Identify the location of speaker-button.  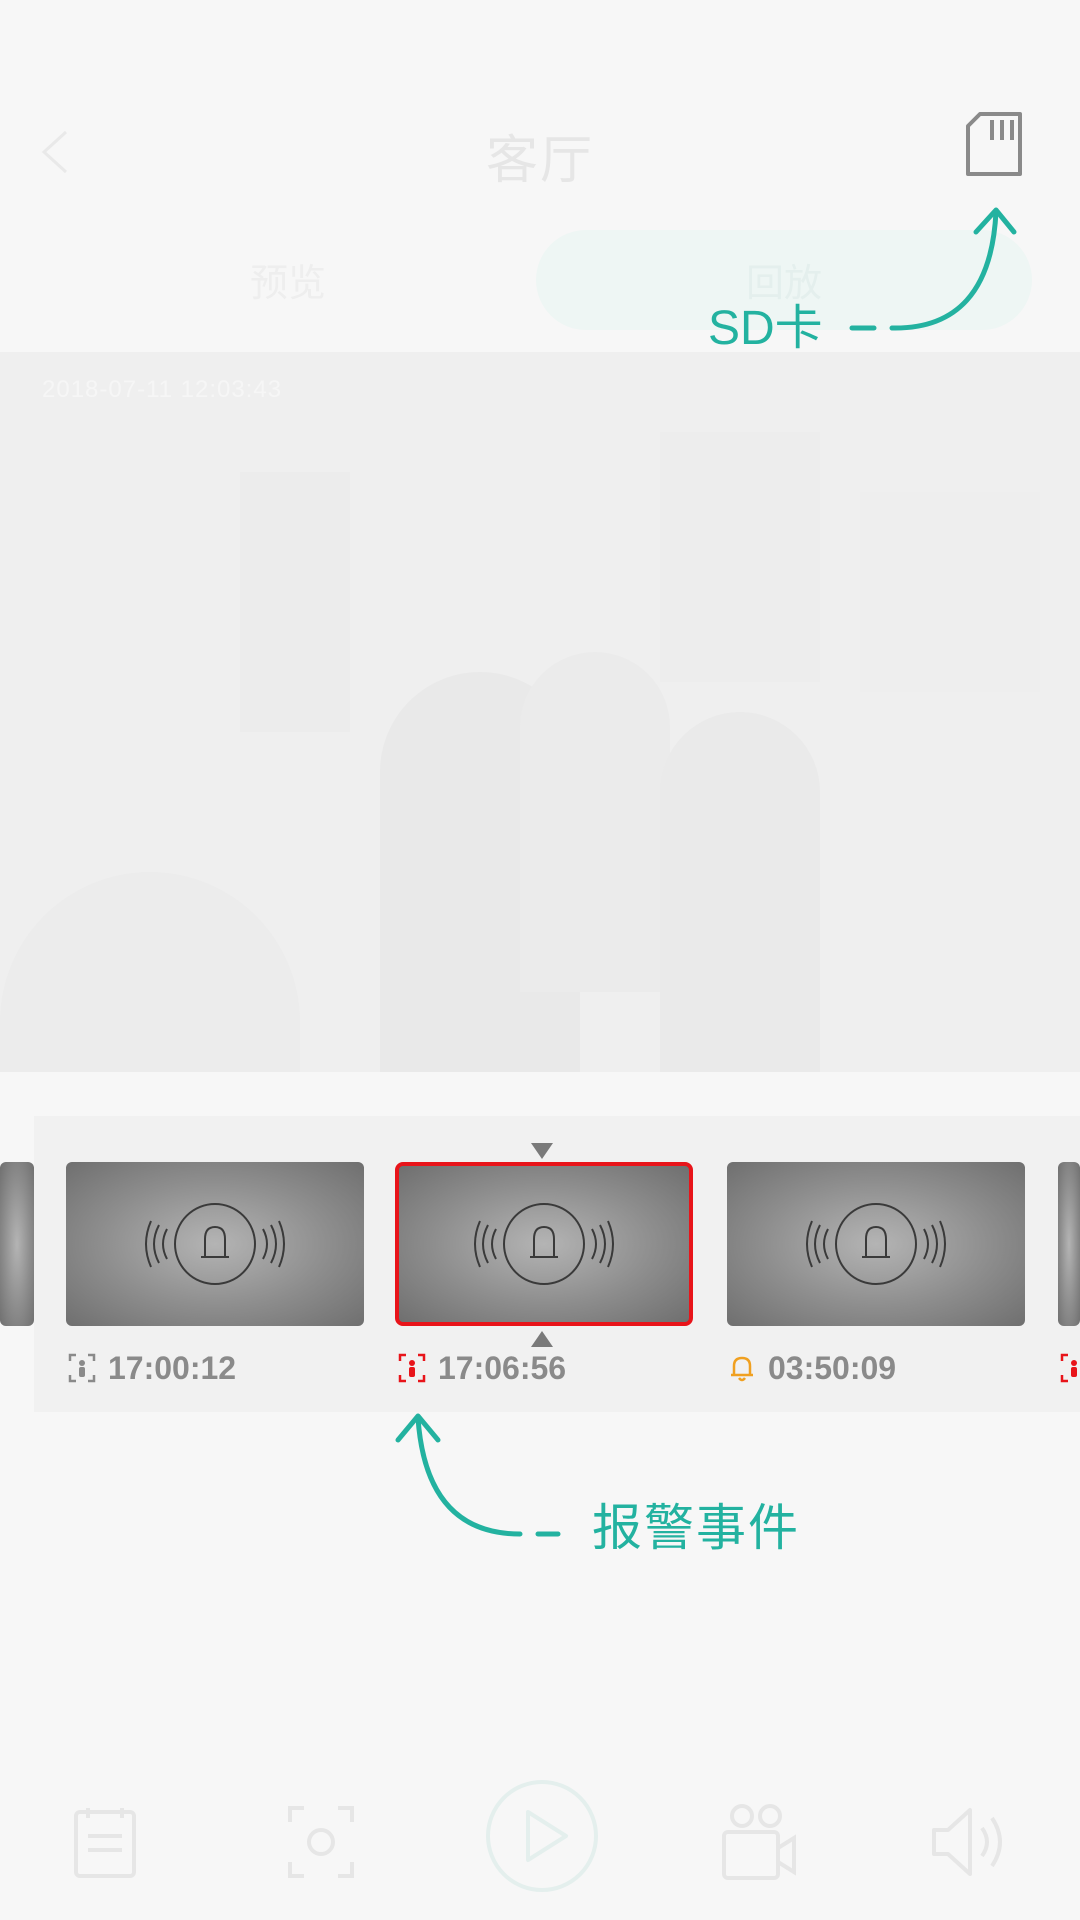
(970, 1844).